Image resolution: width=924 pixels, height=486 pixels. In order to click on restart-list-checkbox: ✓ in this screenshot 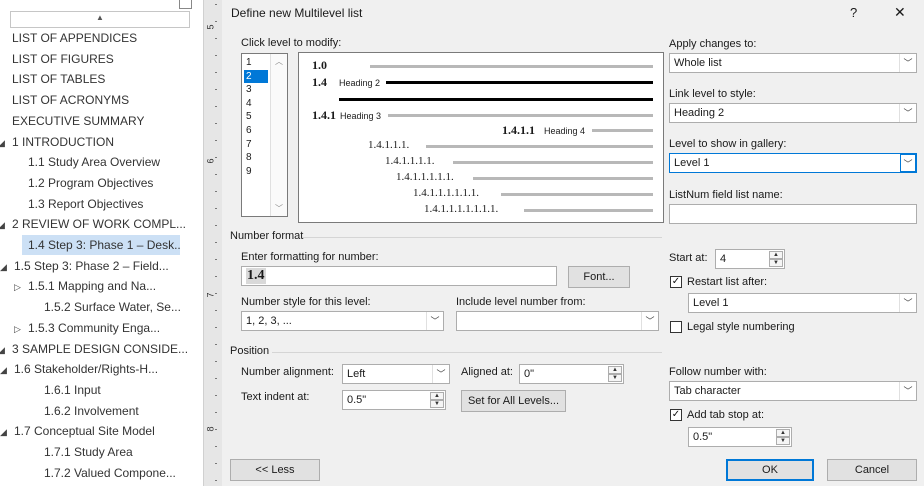, I will do `click(676, 282)`.